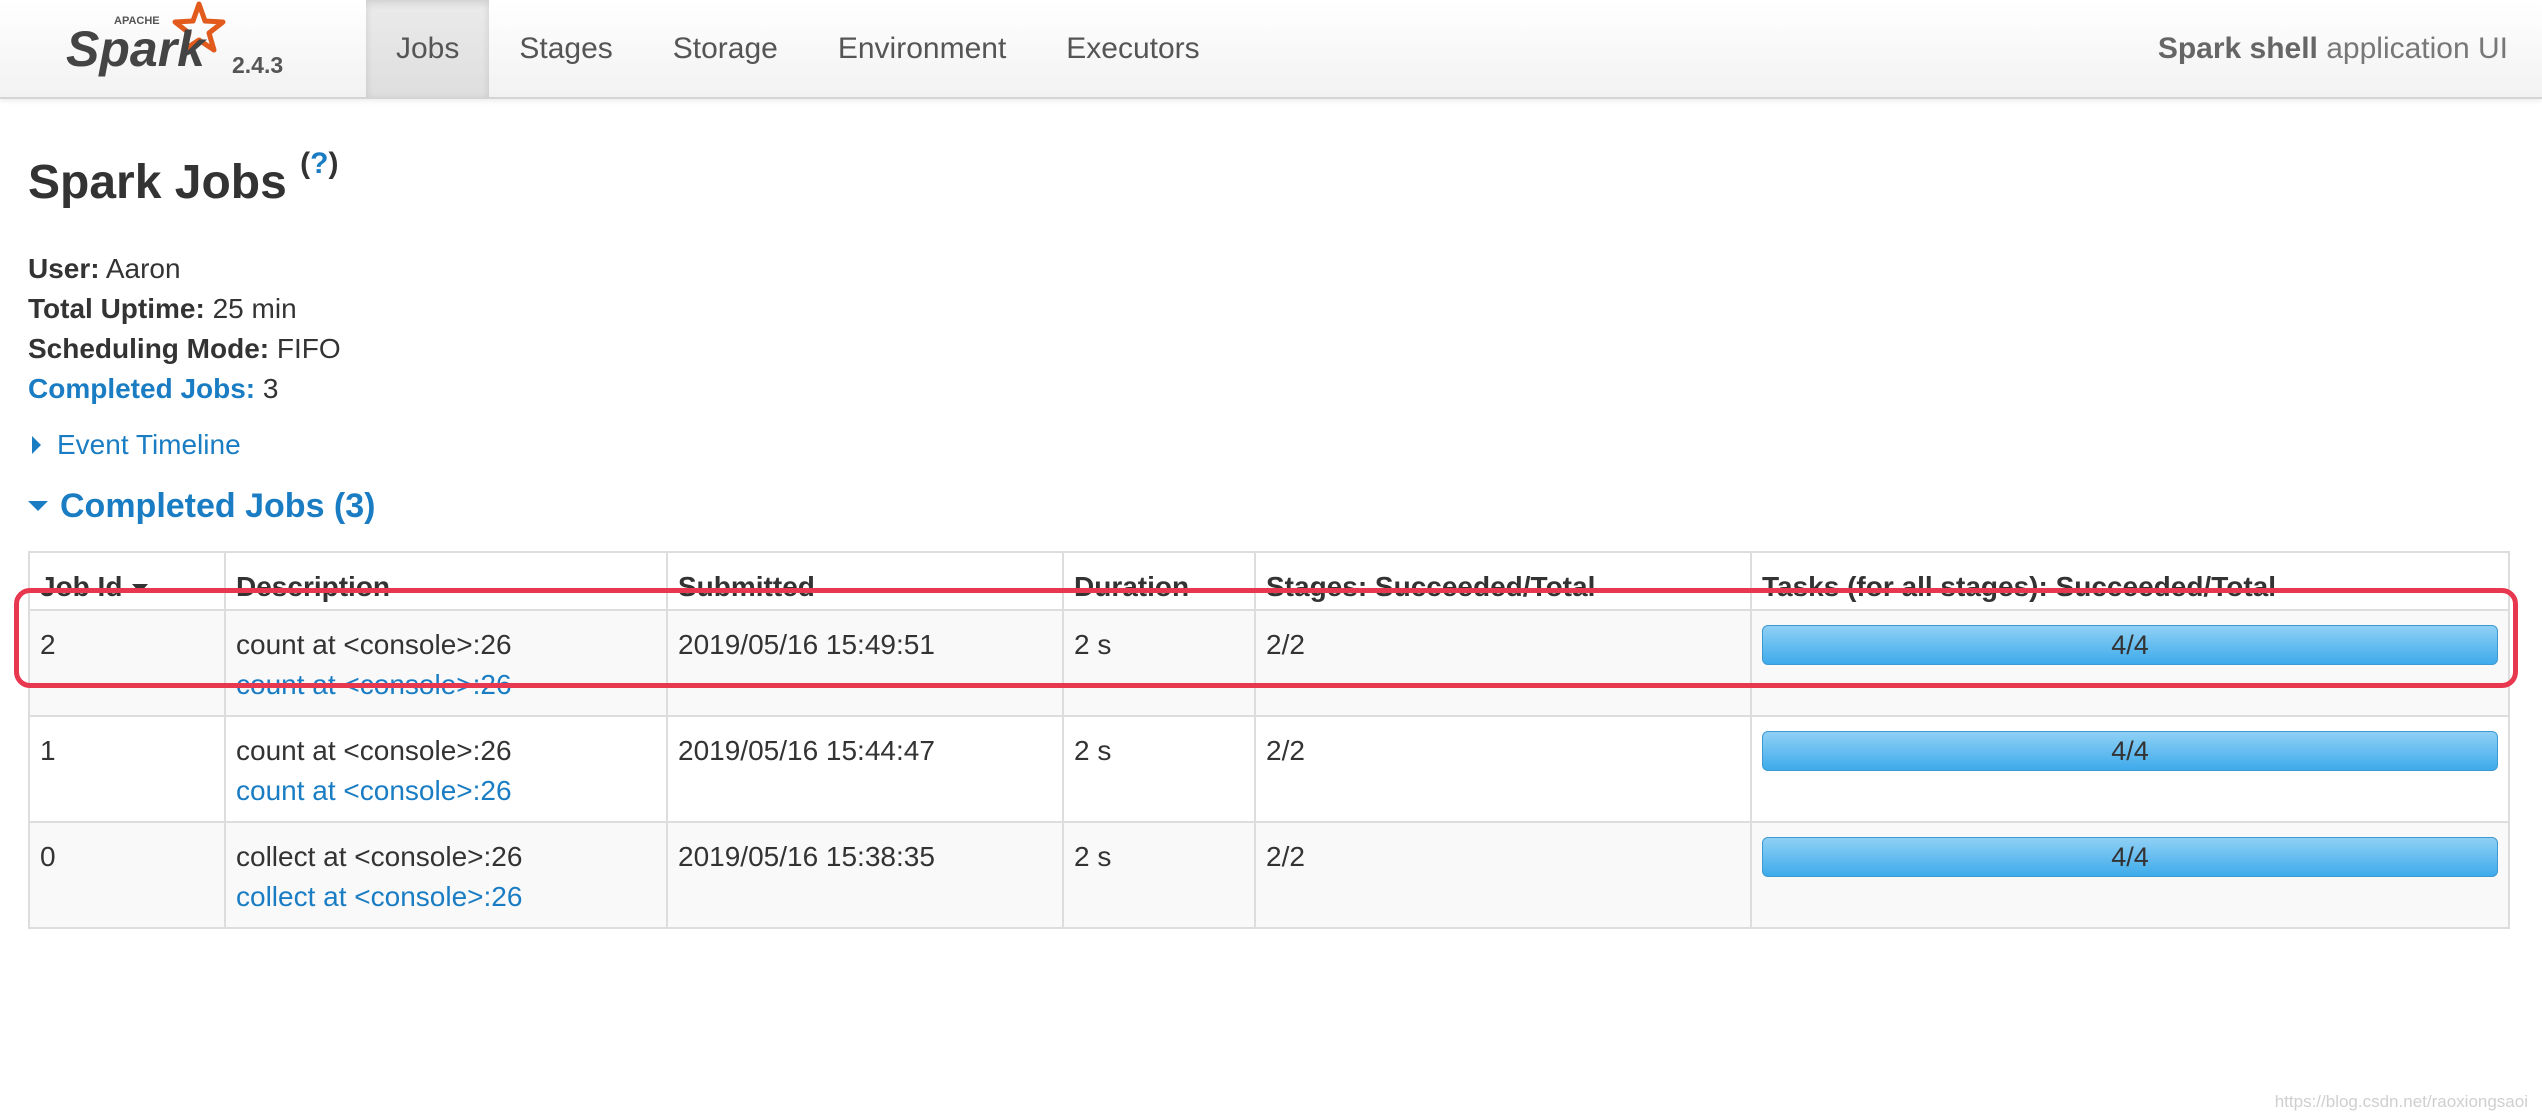 The width and height of the screenshot is (2542, 1118). What do you see at coordinates (143, 268) in the screenshot?
I see `user-value: Aaron` at bounding box center [143, 268].